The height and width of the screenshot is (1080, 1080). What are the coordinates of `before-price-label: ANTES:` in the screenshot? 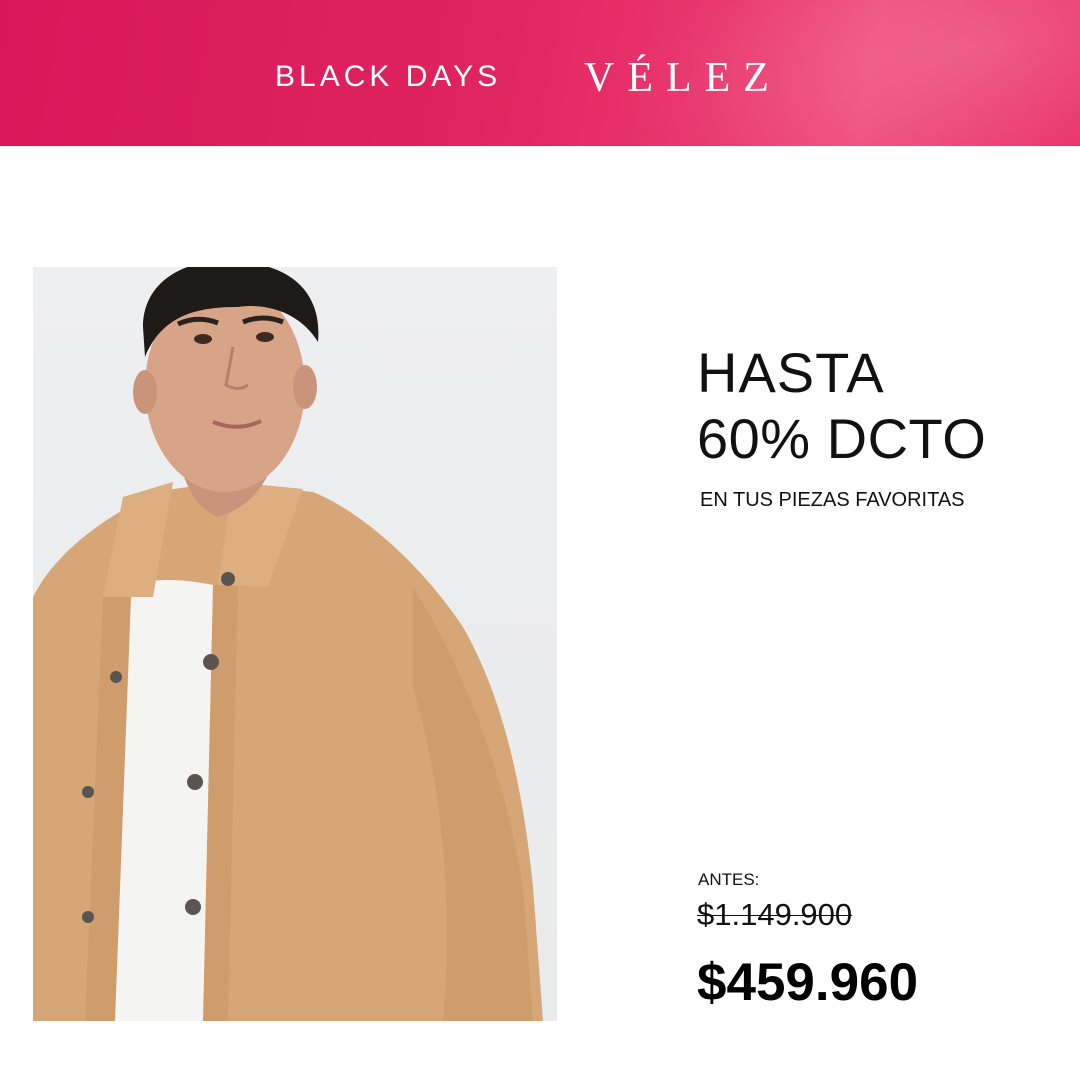 It's located at (729, 879).